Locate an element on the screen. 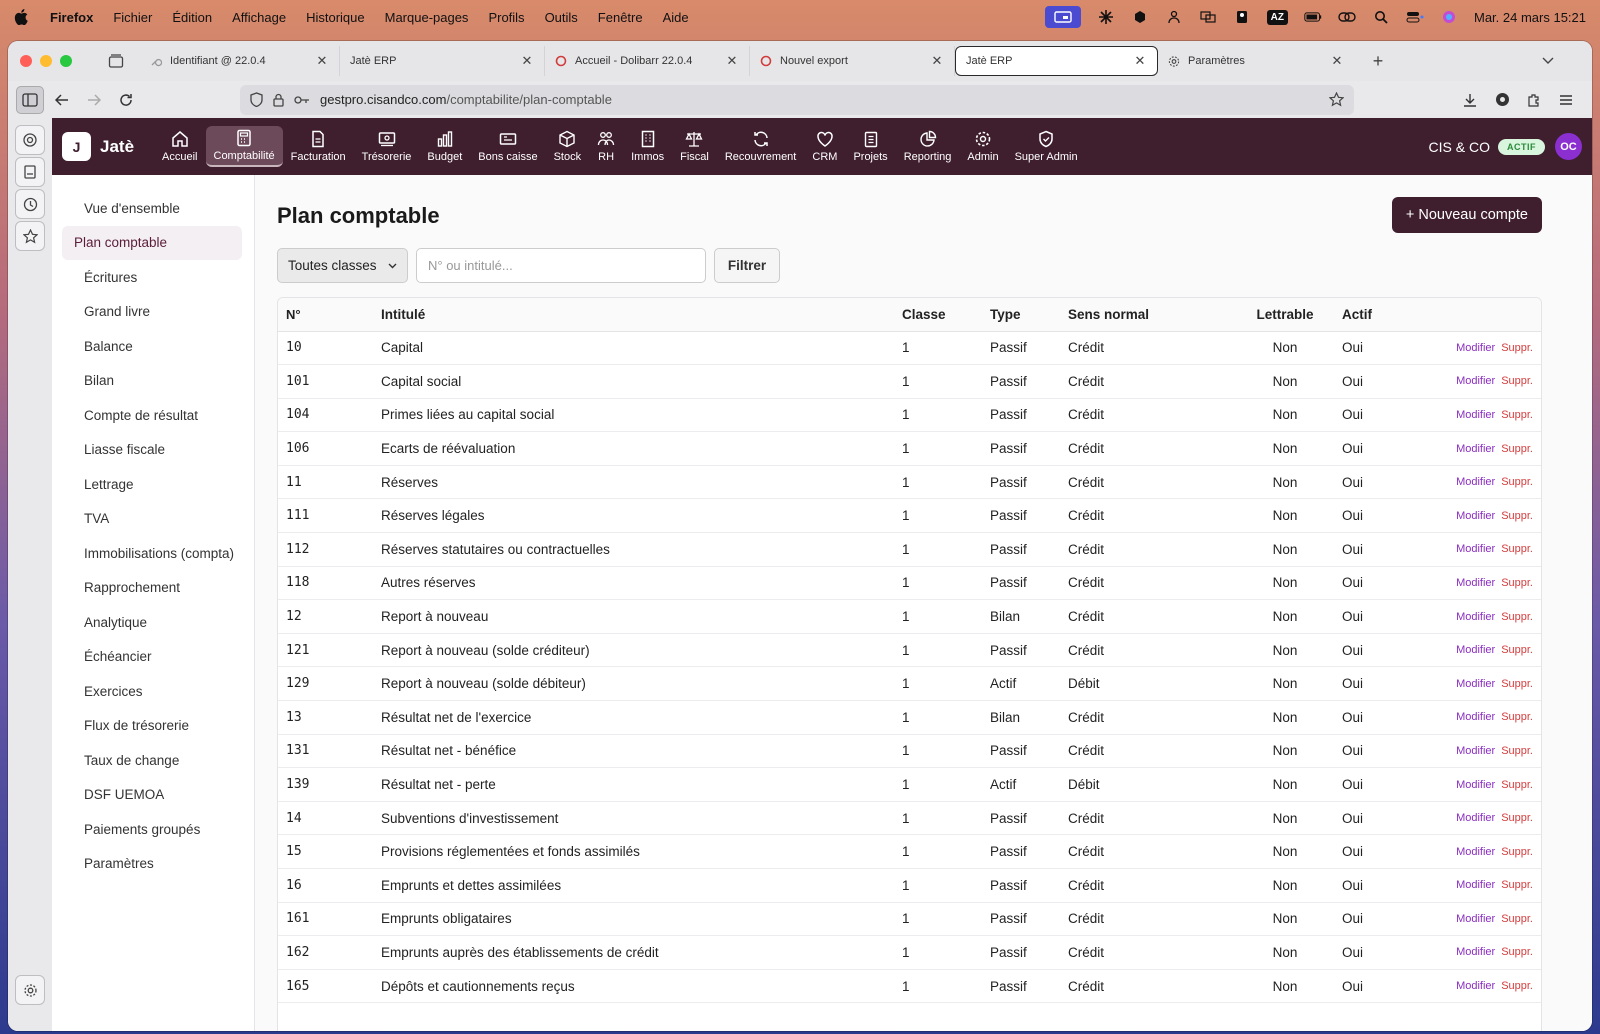 This screenshot has width=1600, height=1034. sidebar-item-vue-d-ensemble: Vue d'ensemble is located at coordinates (152, 208).